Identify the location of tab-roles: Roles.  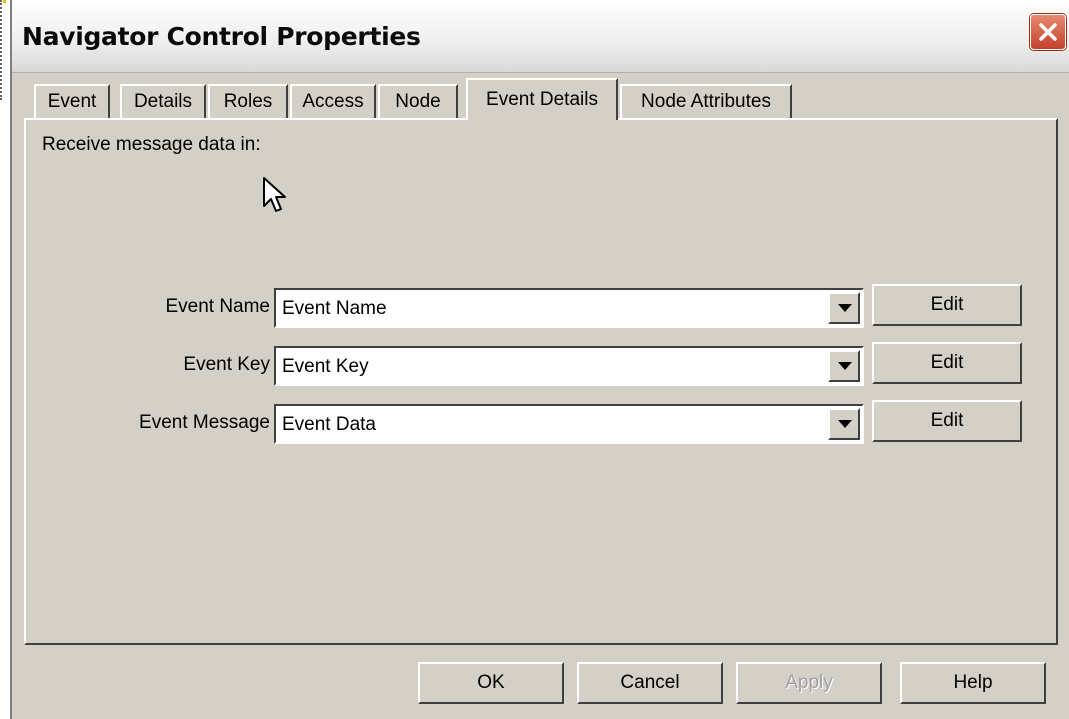
(248, 101).